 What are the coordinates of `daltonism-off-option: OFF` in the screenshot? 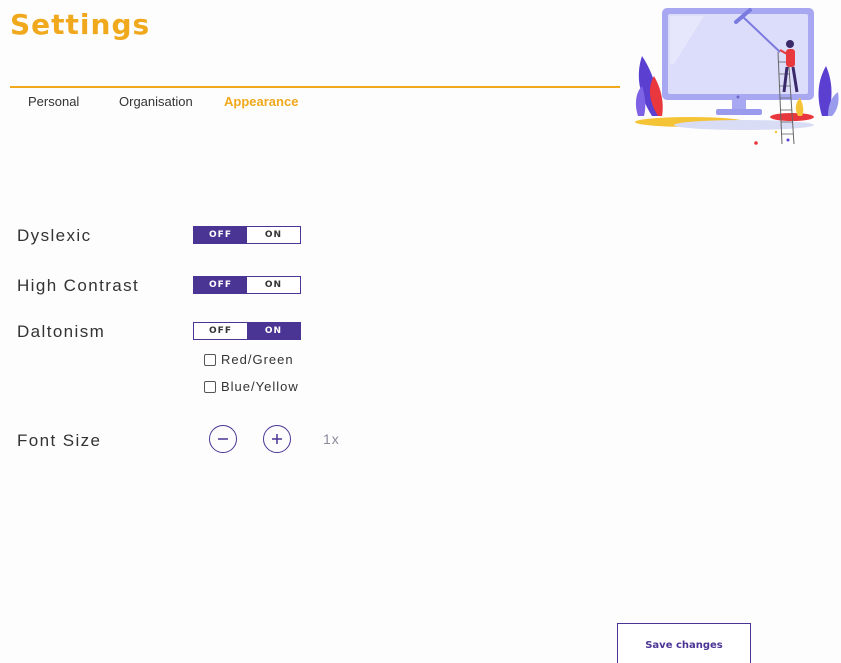 It's located at (220, 331).